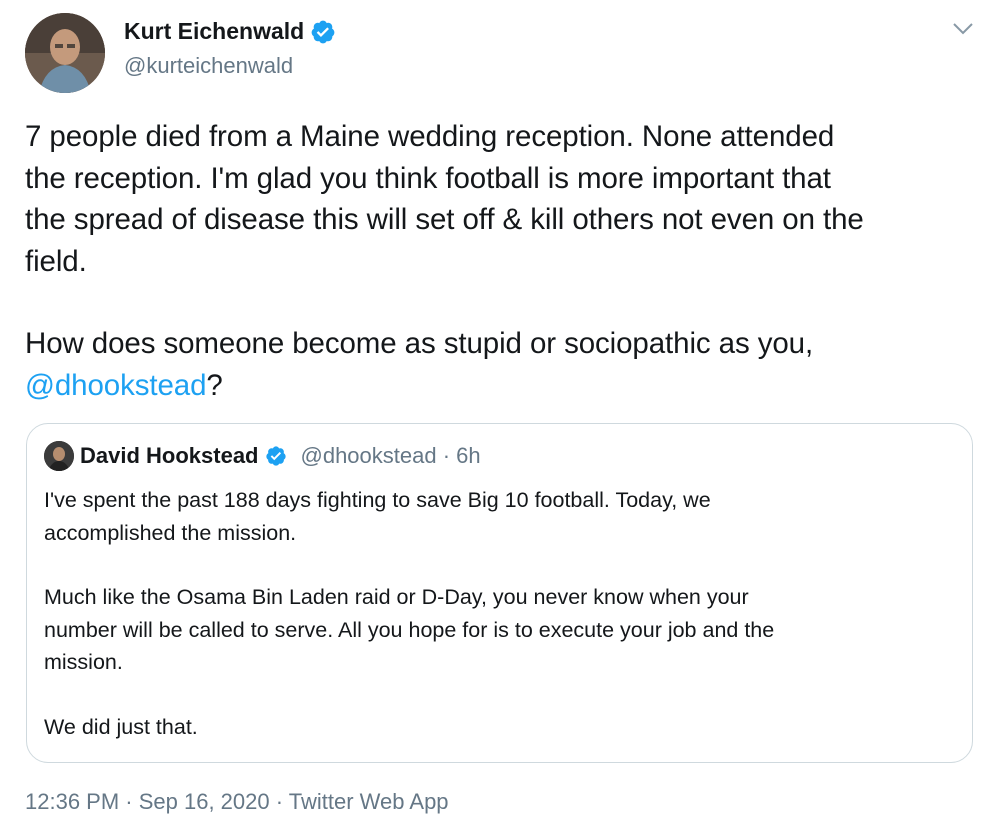  Describe the element at coordinates (121, 726) in the screenshot. I see `quoted-line: We did just that.` at that location.